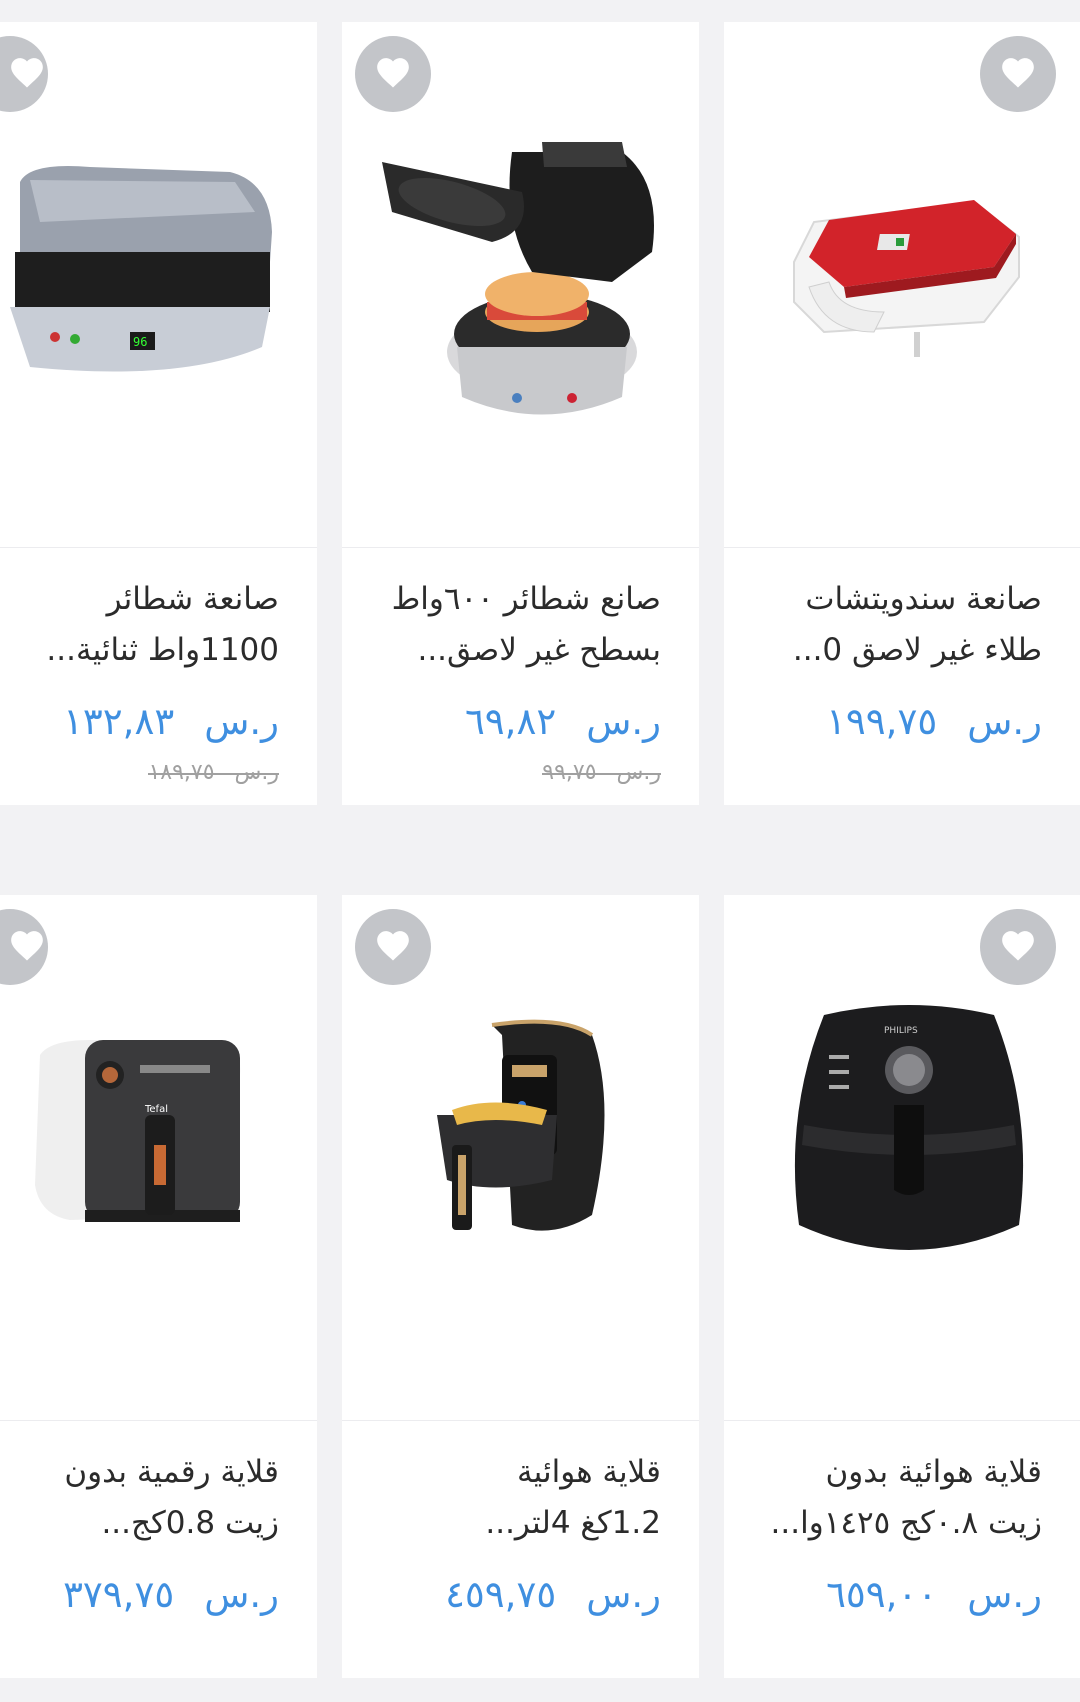 The width and height of the screenshot is (1080, 1702). Describe the element at coordinates (601, 772) in the screenshot. I see `original-price: ر.س٩٩,٧٥` at that location.